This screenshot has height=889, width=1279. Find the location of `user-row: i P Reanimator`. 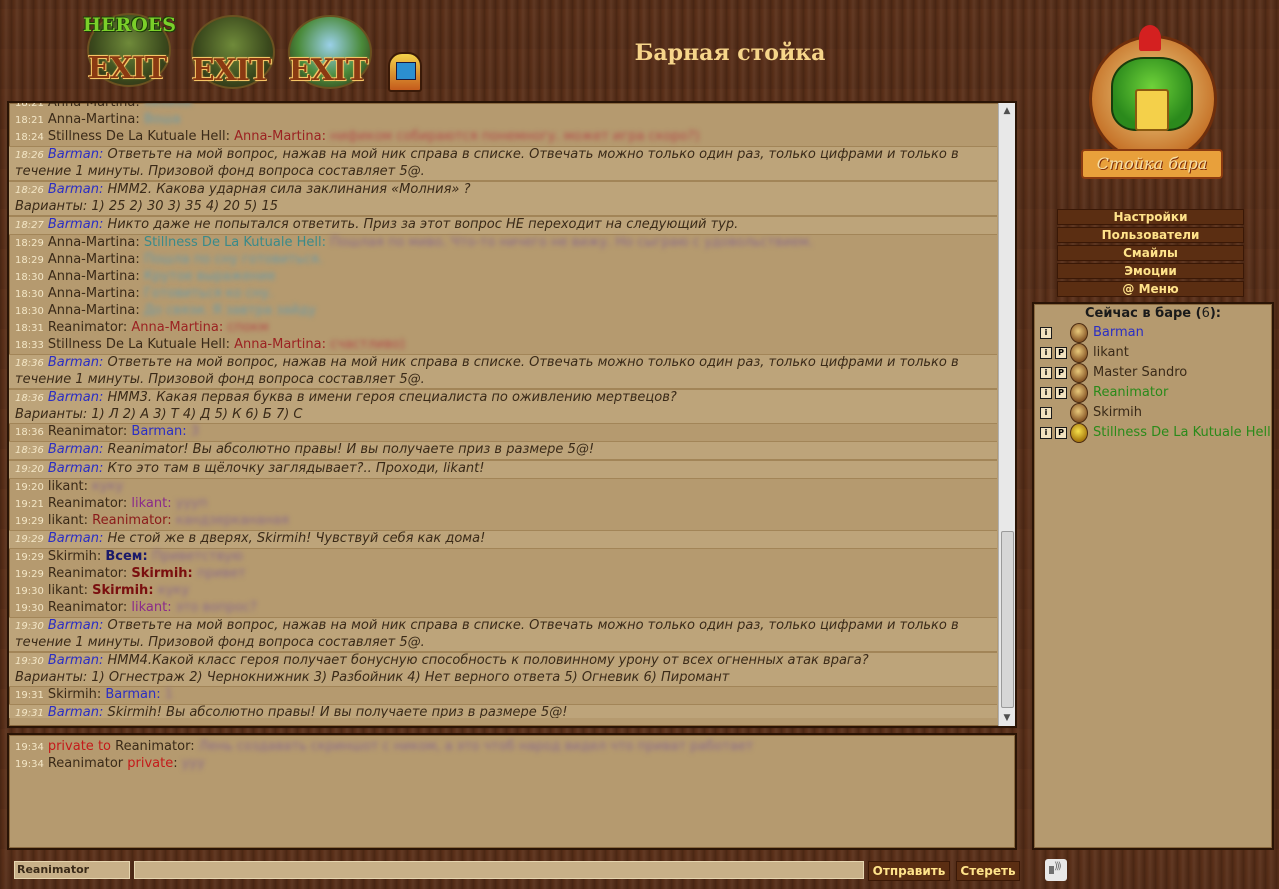

user-row: i P Reanimator is located at coordinates (1153, 393).